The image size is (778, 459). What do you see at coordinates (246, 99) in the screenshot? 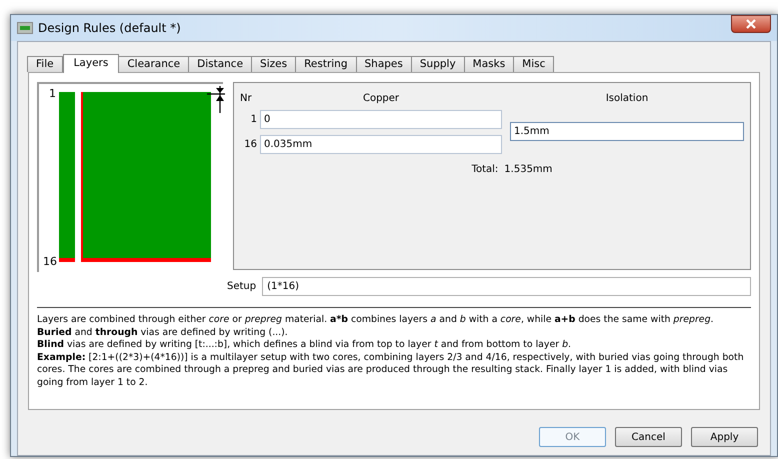
I see `column-header: Nr` at bounding box center [246, 99].